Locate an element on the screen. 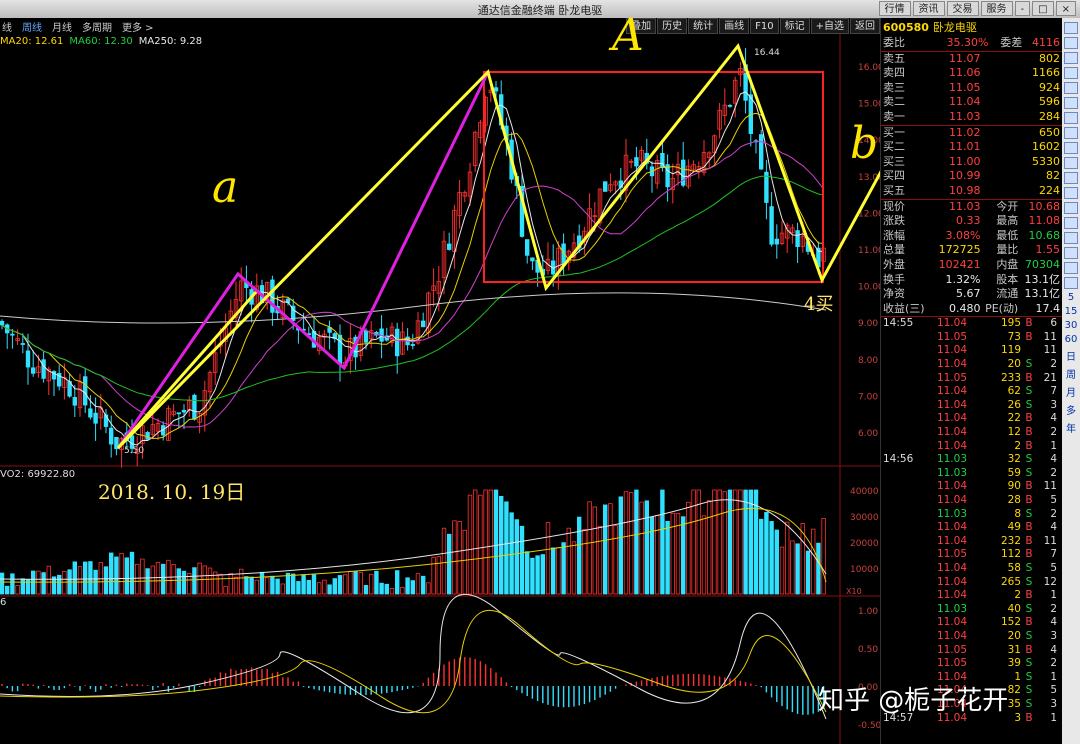 Image resolution: width=1080 pixels, height=744 pixels. add-watchlist-button: +自选 is located at coordinates (829, 26).